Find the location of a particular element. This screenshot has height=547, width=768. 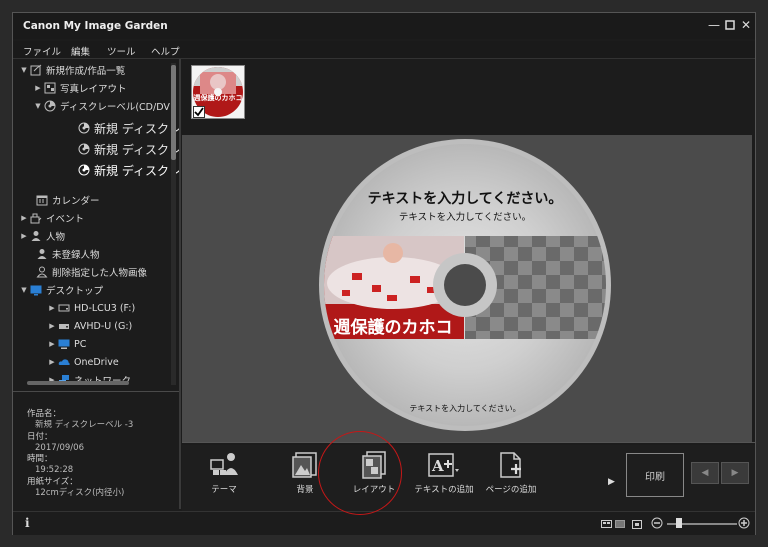

layout-button: レイアウト is located at coordinates (374, 473).